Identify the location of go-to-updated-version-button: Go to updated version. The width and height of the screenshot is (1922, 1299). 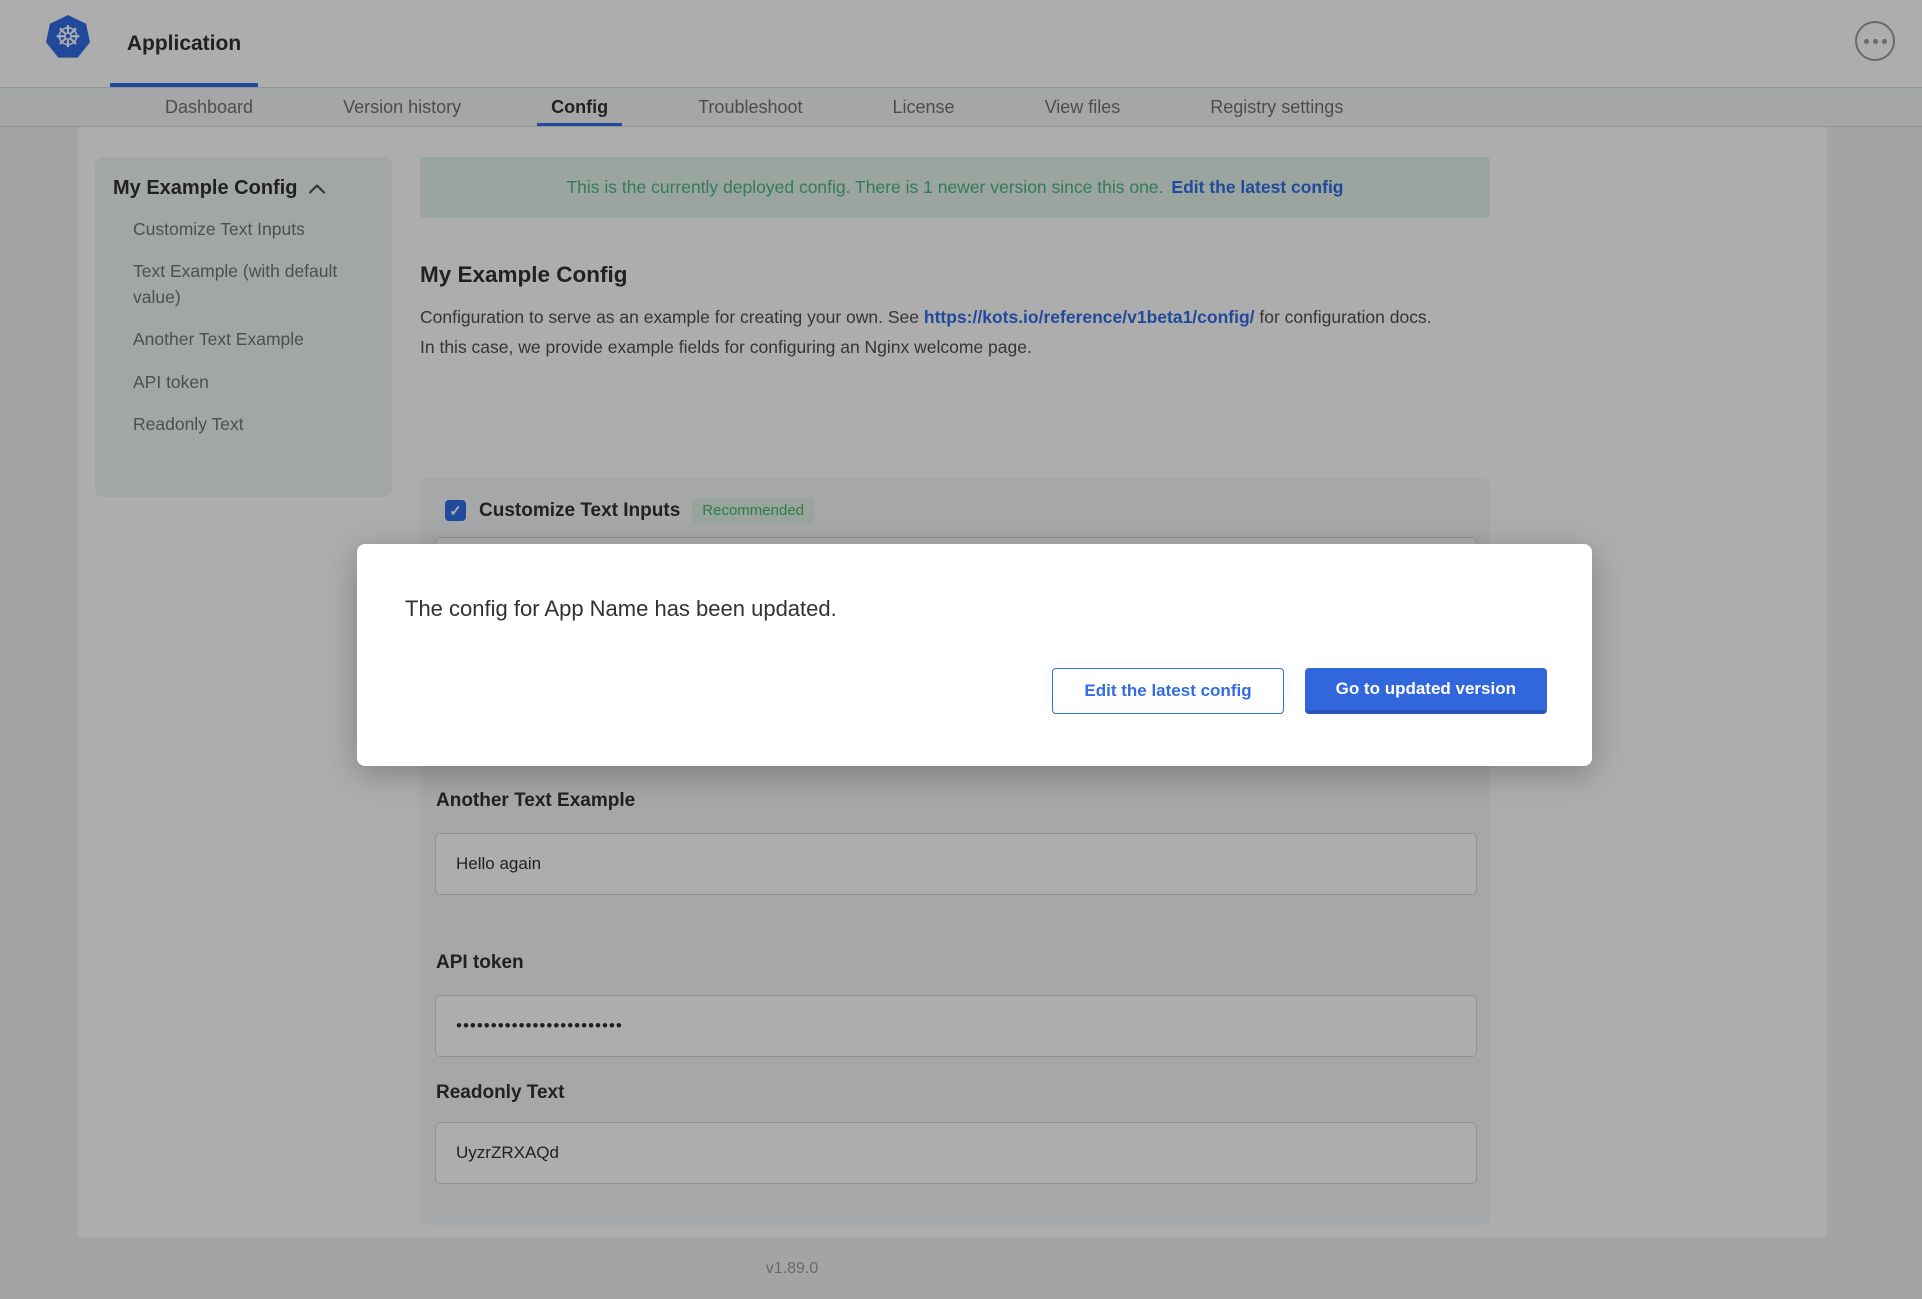
(1425, 691).